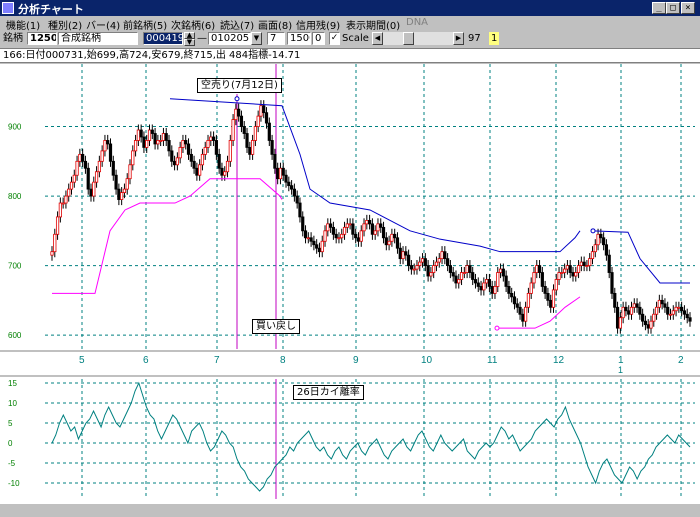 The image size is (700, 517). What do you see at coordinates (334, 38) in the screenshot?
I see `scale-checkbox: ✓` at bounding box center [334, 38].